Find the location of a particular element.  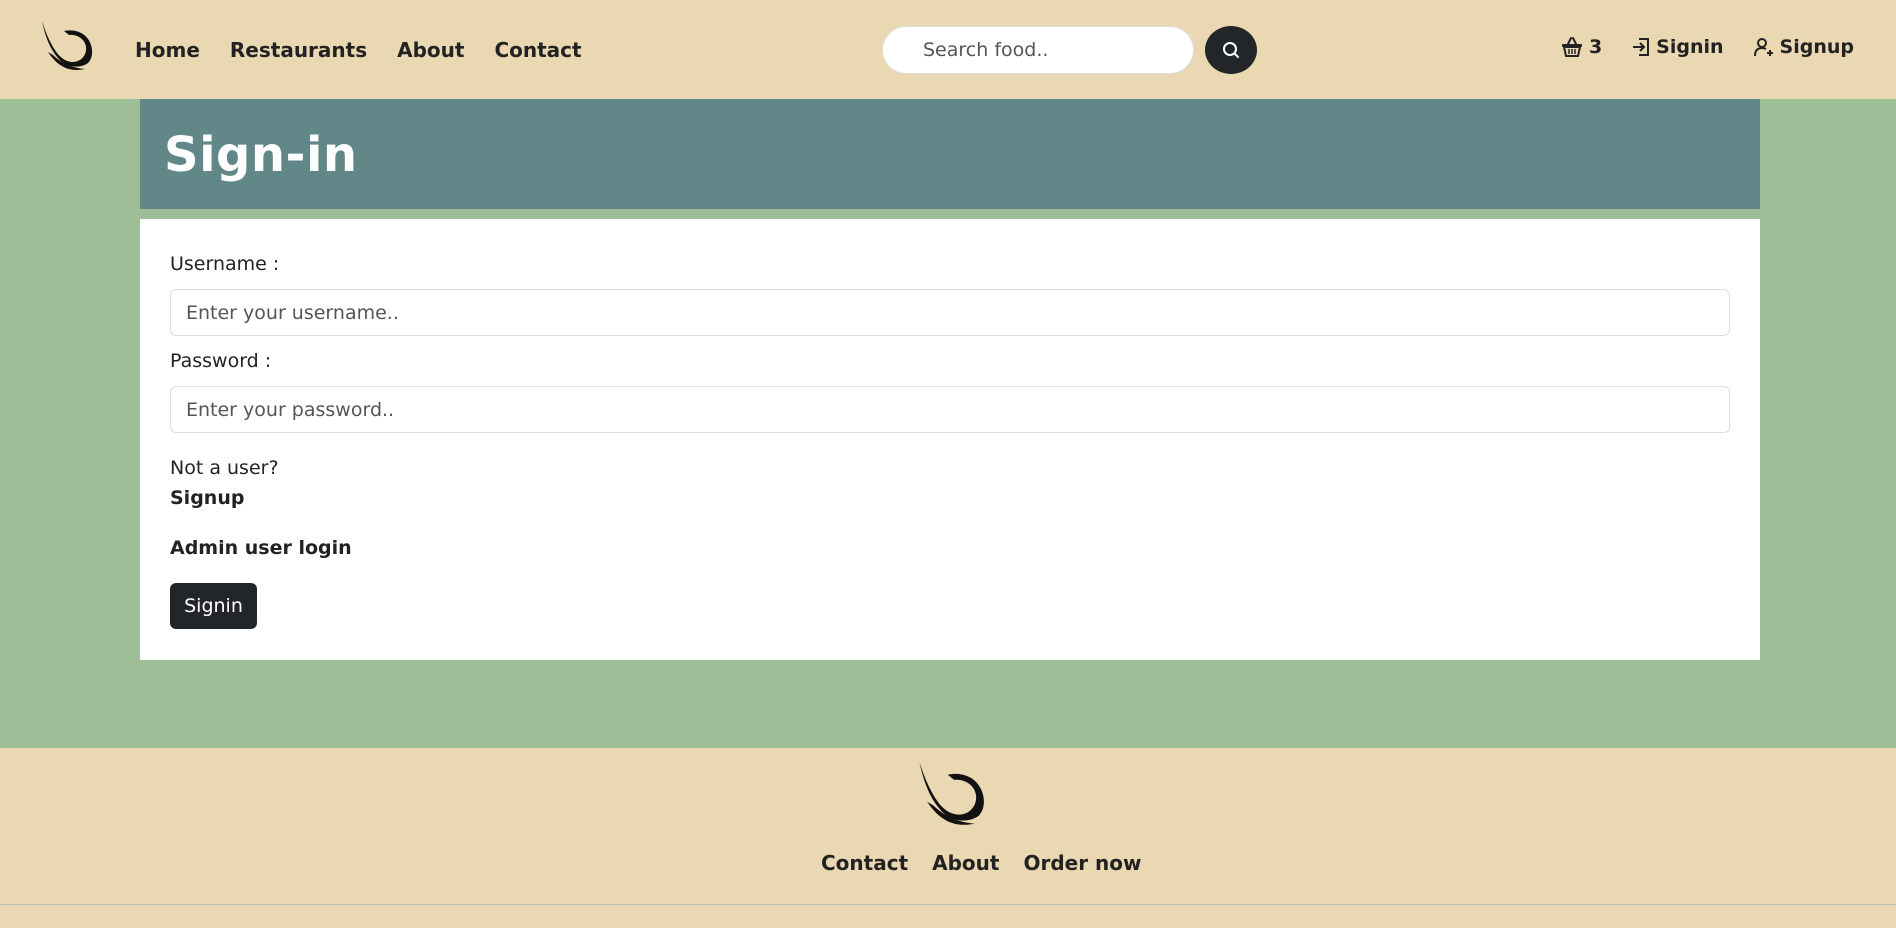

password-field is located at coordinates (950, 409).